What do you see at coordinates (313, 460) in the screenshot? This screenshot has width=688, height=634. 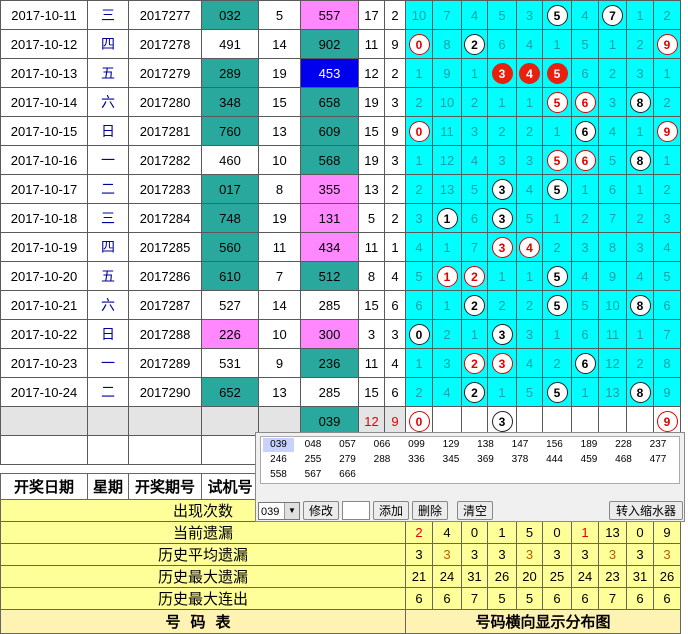 I see `number-list-item: 255` at bounding box center [313, 460].